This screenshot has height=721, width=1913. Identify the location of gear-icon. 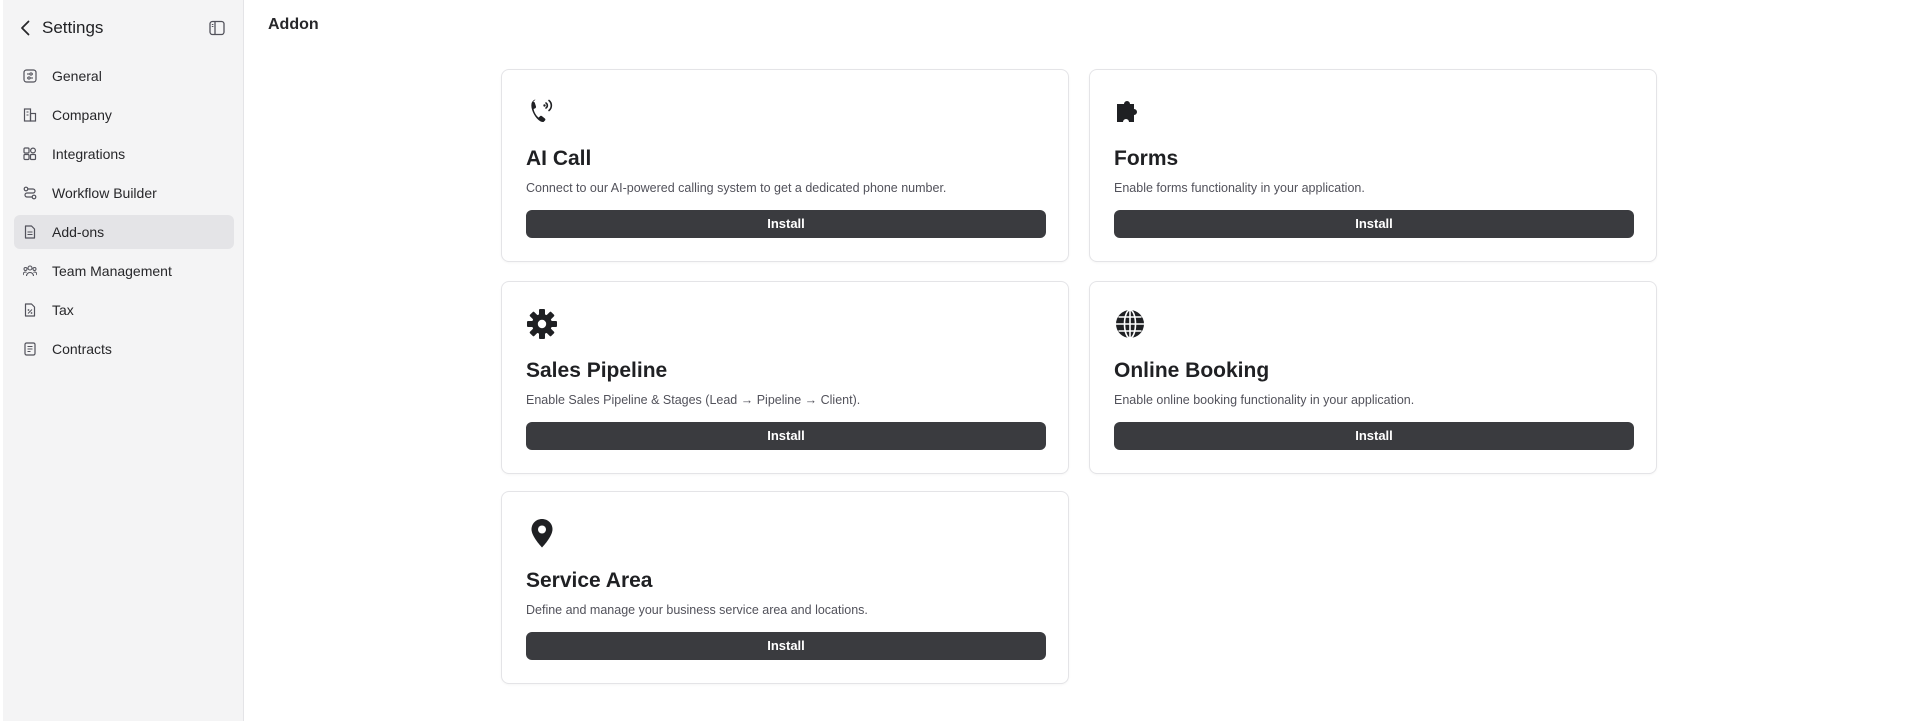
(542, 323).